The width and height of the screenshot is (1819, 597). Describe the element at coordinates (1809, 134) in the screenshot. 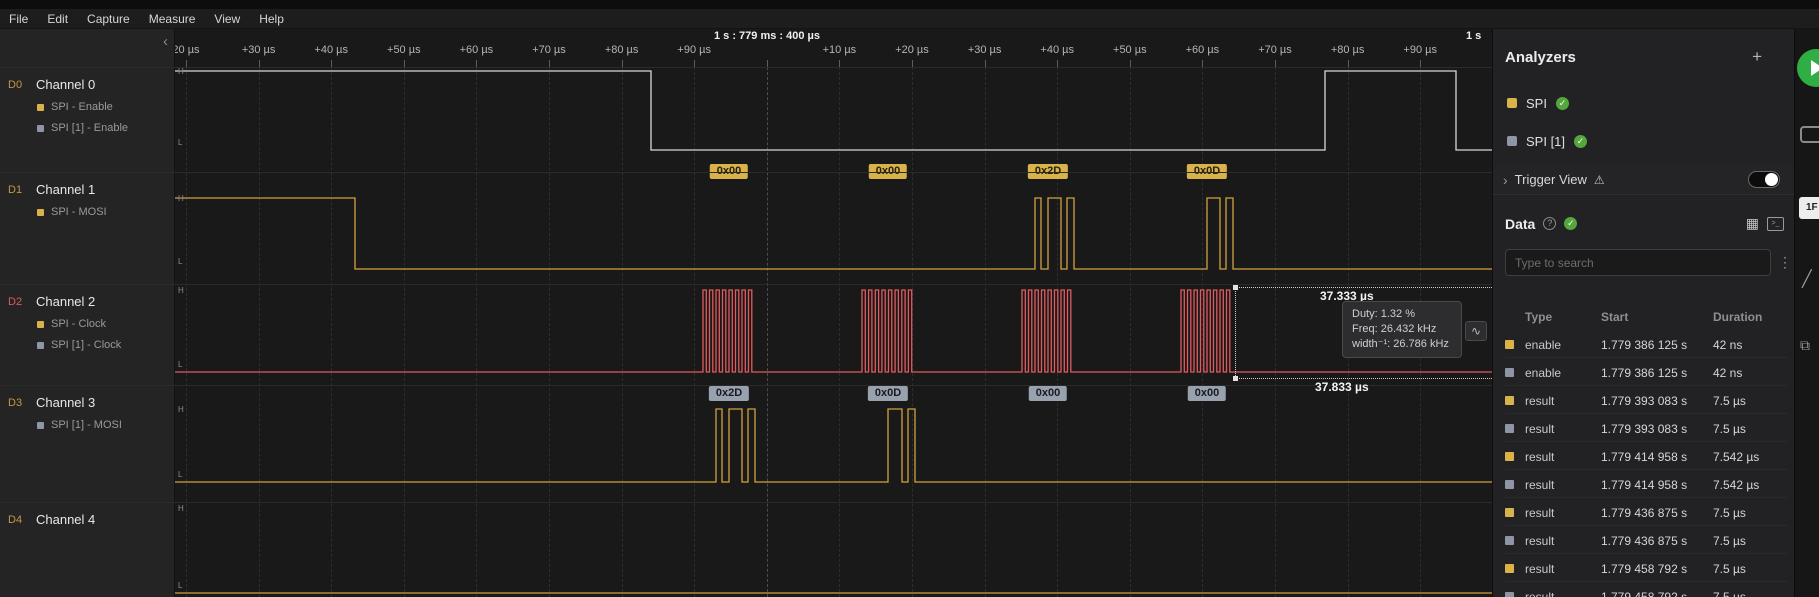

I see `device-icon` at that location.